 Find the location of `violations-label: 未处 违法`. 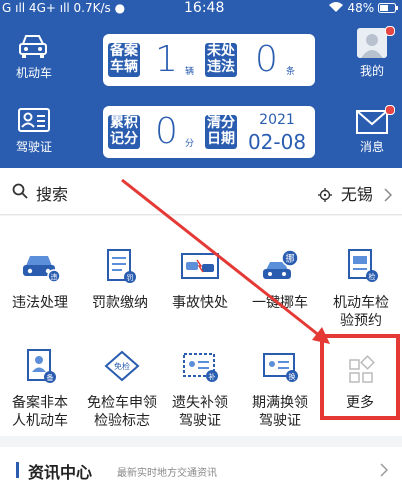

violations-label: 未处 违法 is located at coordinates (221, 60).